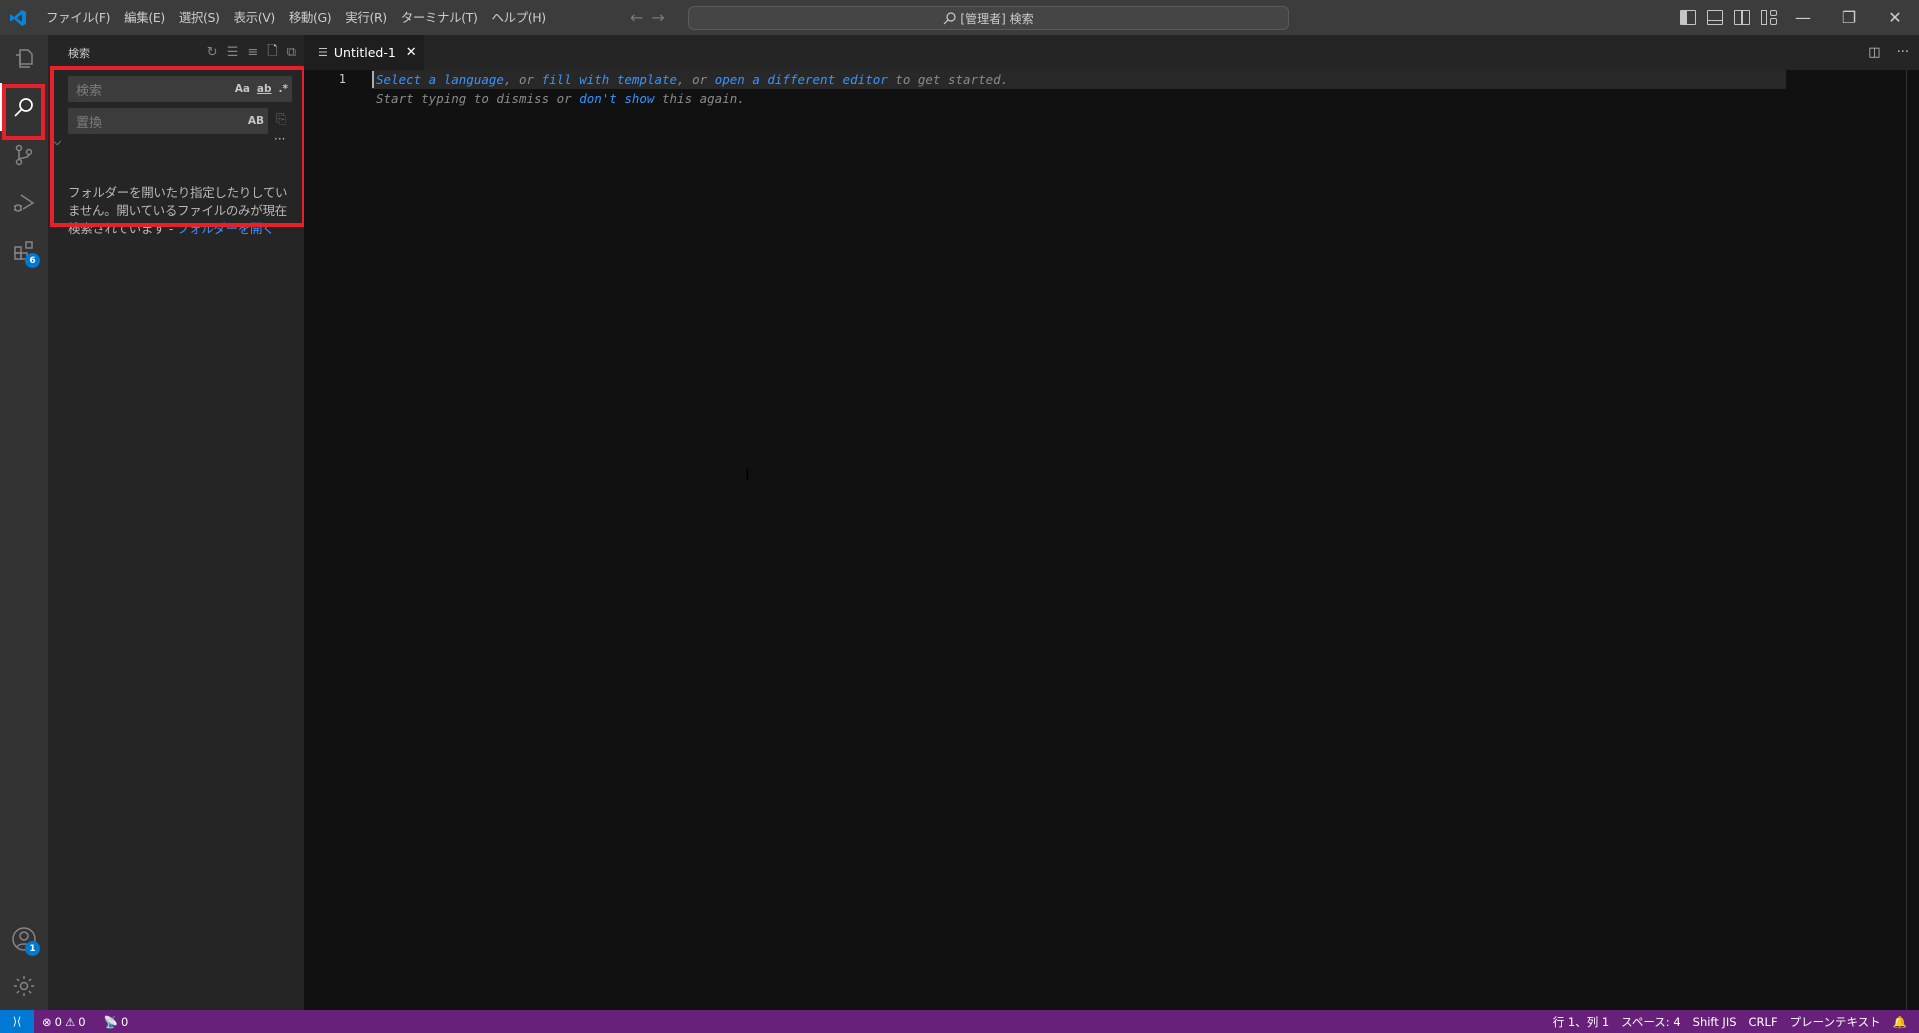  Describe the element at coordinates (699, 98) in the screenshot. I see `hint-text: this again.` at that location.